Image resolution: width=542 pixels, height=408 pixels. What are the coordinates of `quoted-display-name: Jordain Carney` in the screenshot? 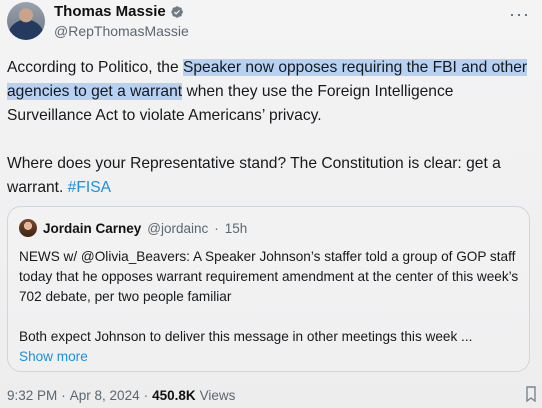 It's located at (92, 228).